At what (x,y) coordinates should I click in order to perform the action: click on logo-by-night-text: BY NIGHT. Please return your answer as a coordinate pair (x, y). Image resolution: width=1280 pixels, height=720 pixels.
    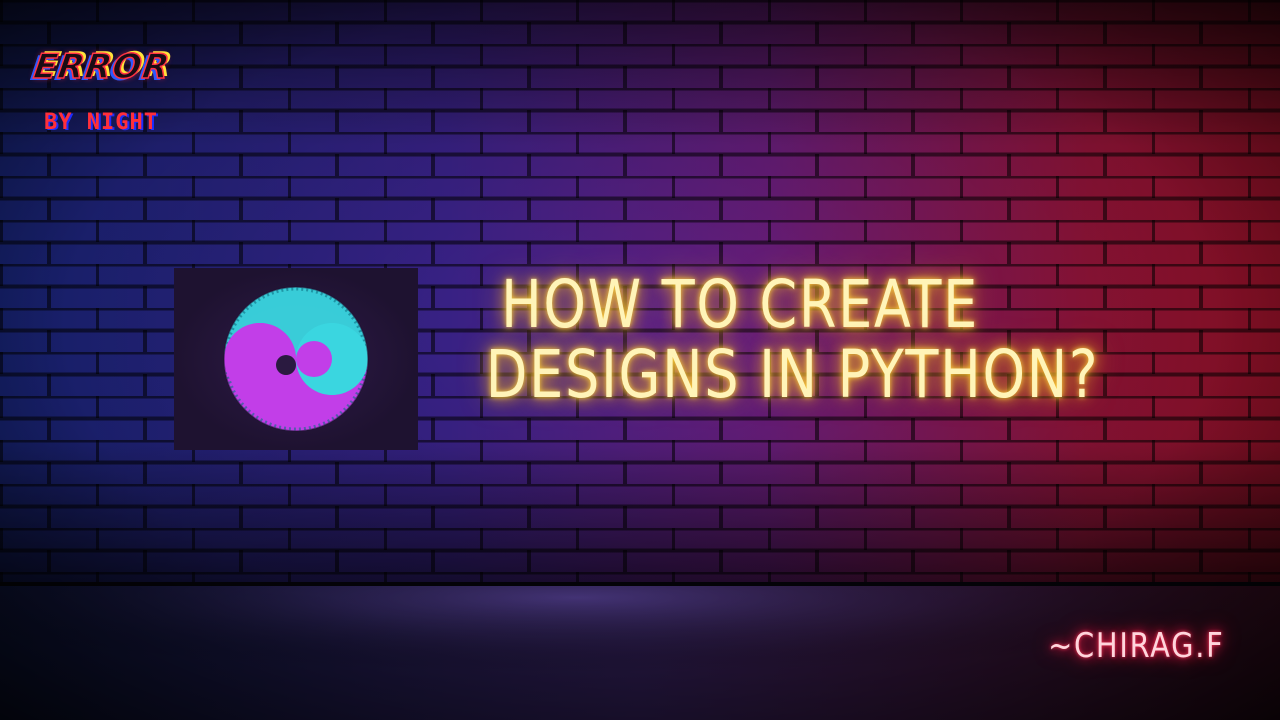
    Looking at the image, I should click on (101, 122).